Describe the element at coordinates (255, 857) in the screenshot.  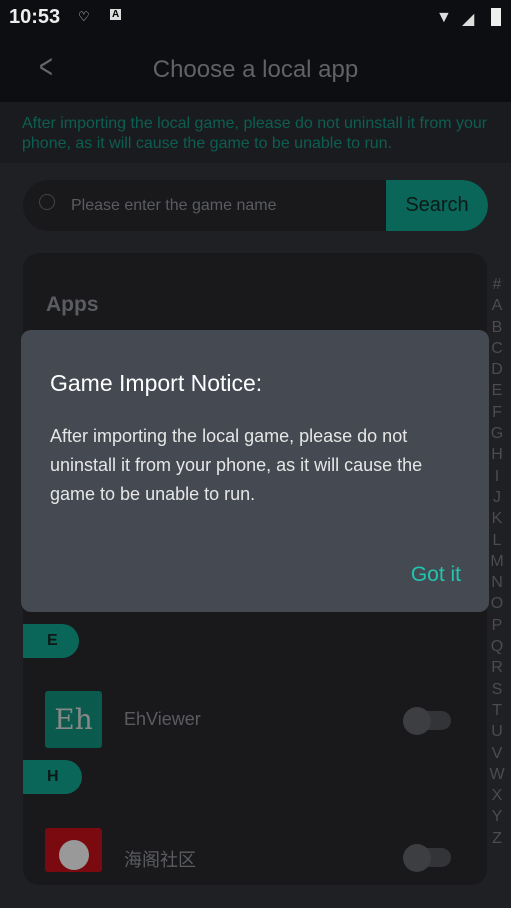
I see `list-item: 海阁社区` at that location.